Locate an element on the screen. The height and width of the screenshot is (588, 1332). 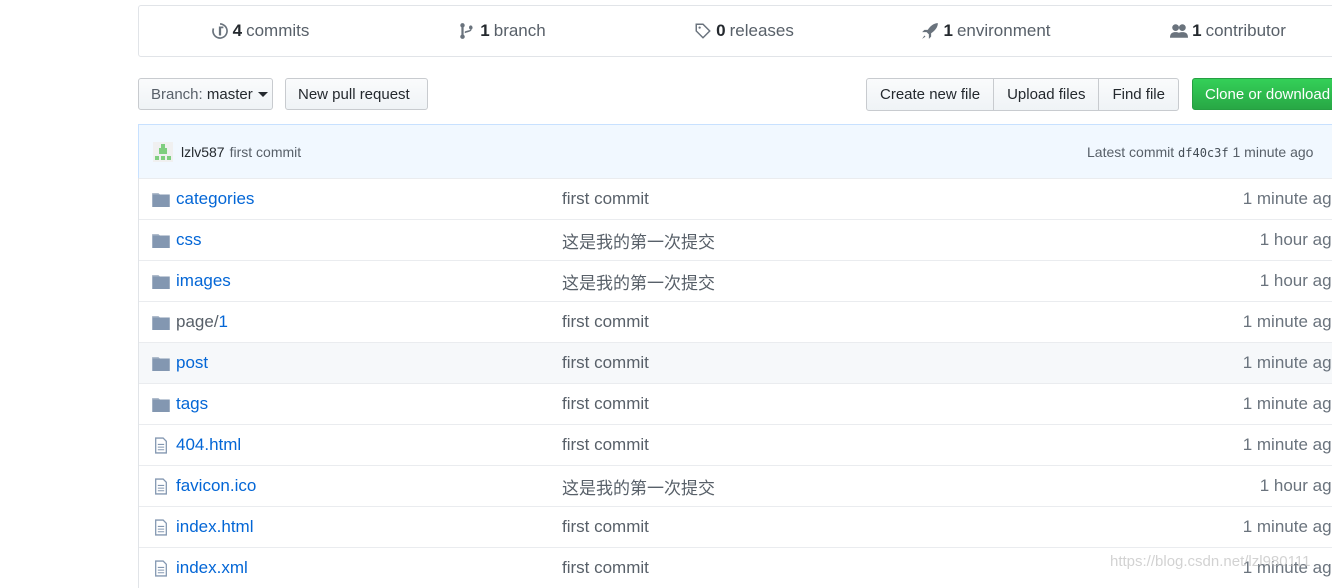
file-name-link: 404.html is located at coordinates (208, 445).